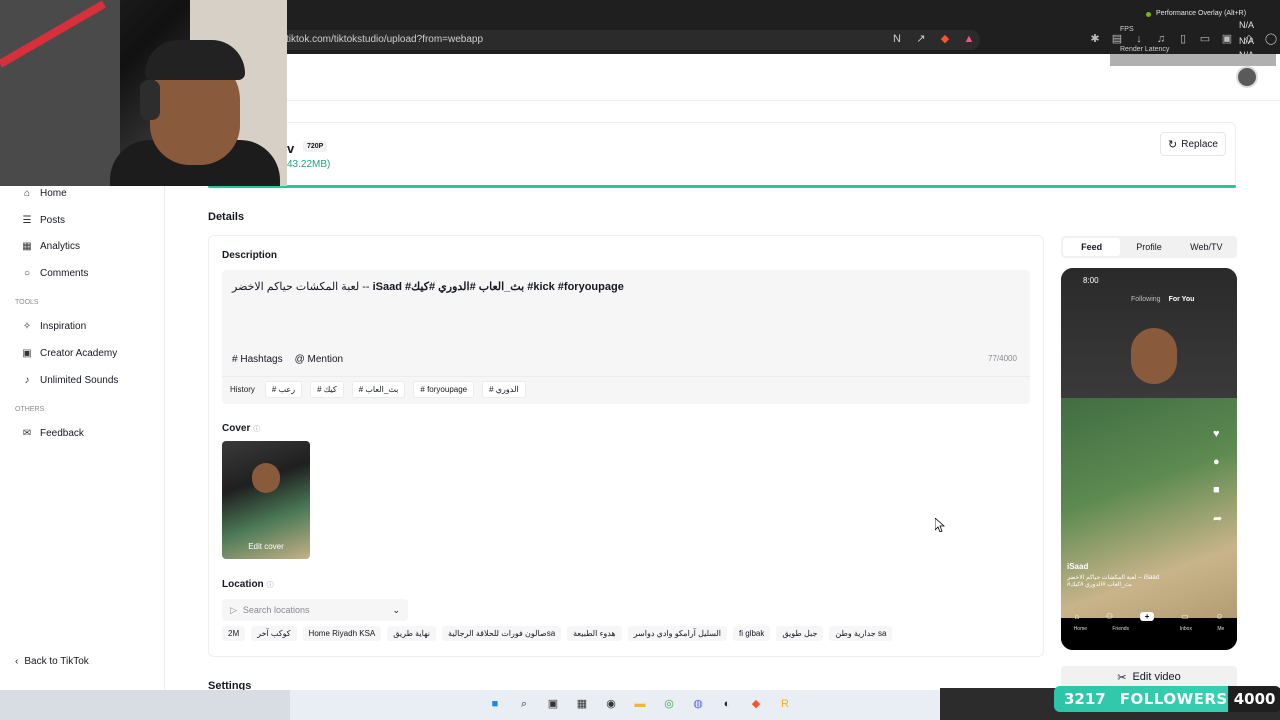 This screenshot has height=720, width=1280. I want to click on overlay-title: Performance Overlay (Alt+R), so click(1201, 13).